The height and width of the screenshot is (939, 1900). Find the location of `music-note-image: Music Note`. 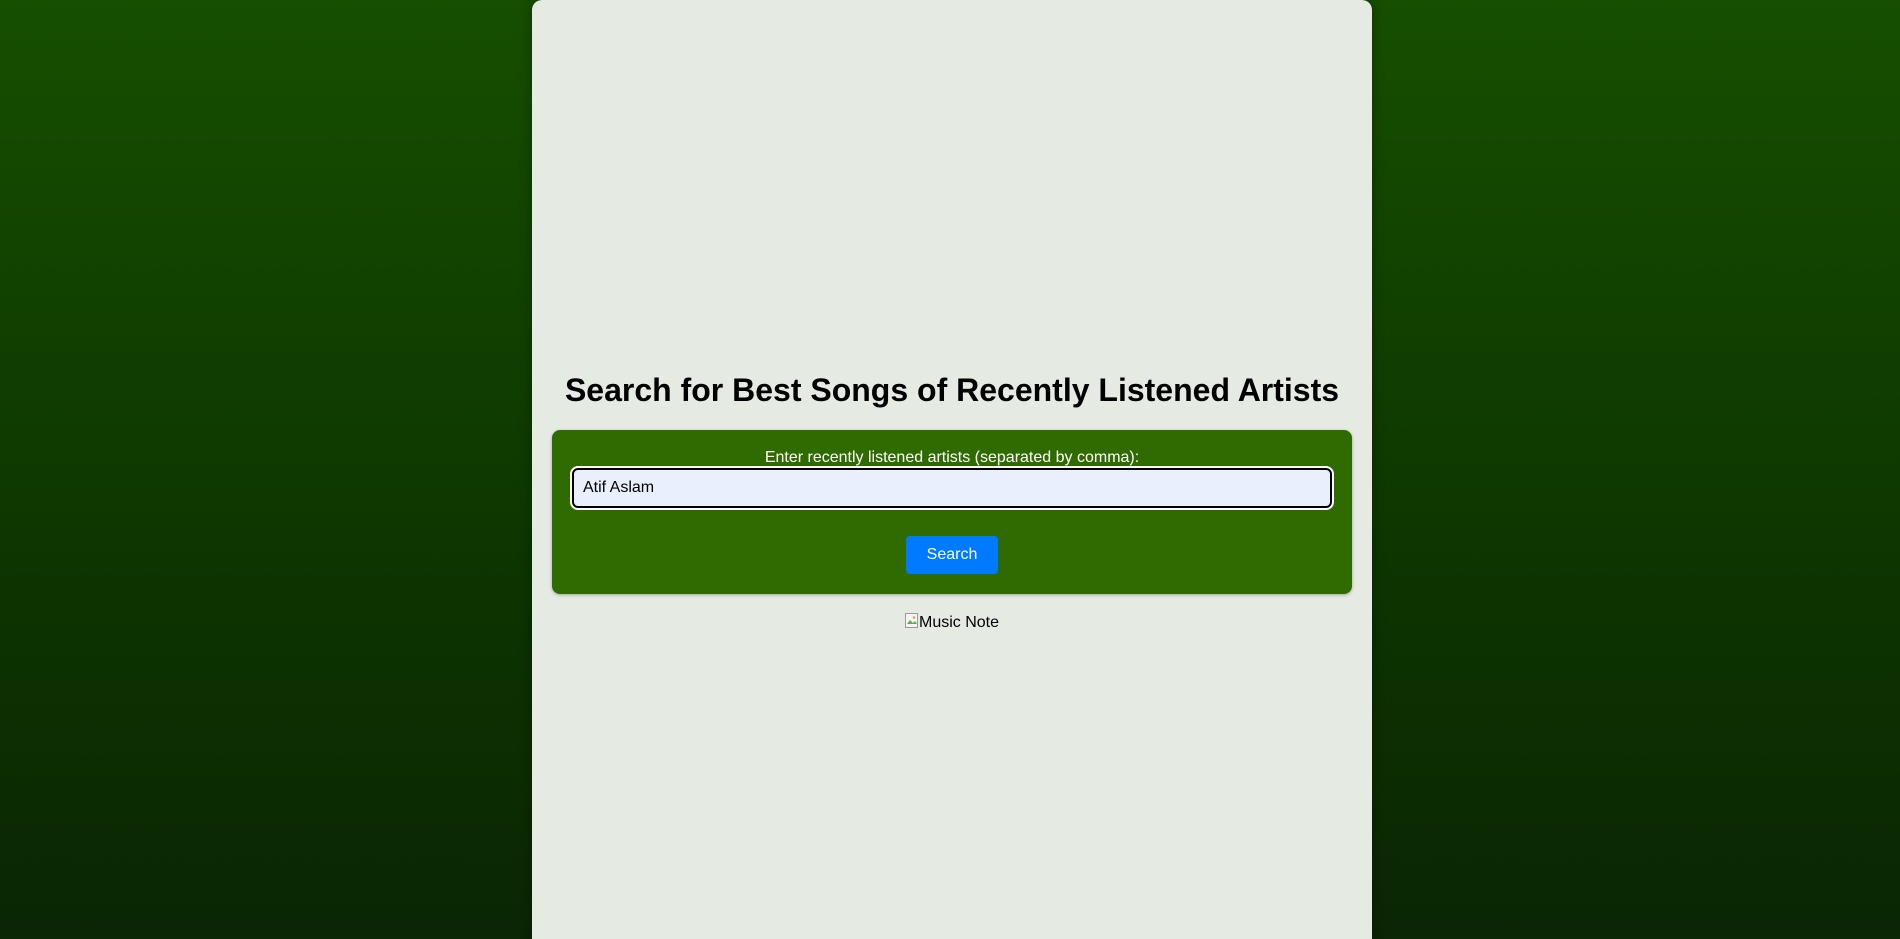

music-note-image: Music Note is located at coordinates (952, 623).